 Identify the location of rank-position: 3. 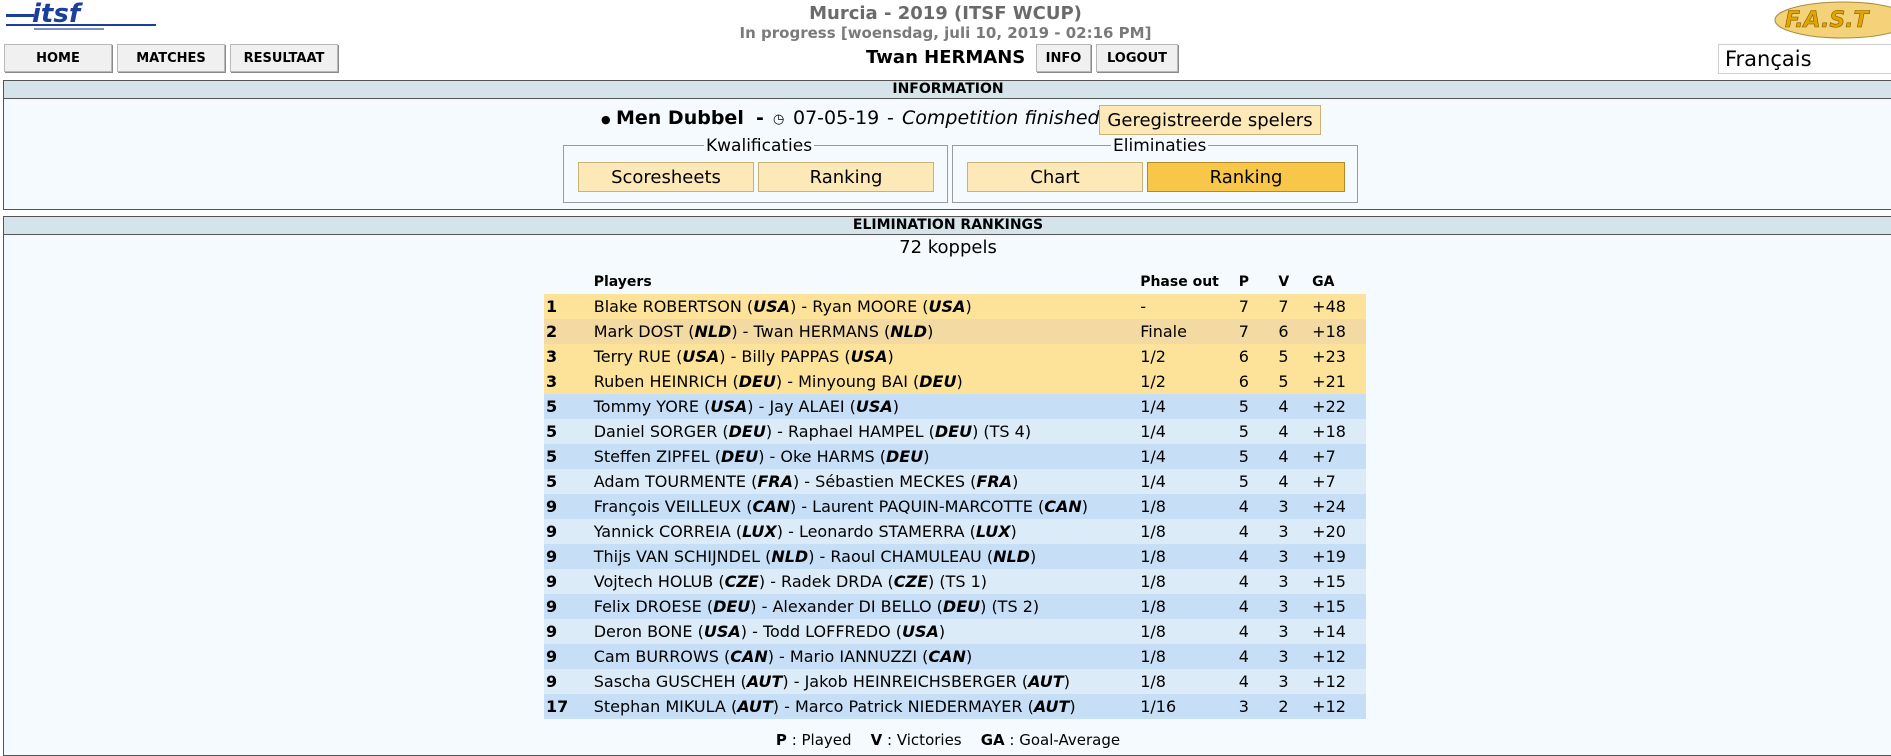
(552, 381).